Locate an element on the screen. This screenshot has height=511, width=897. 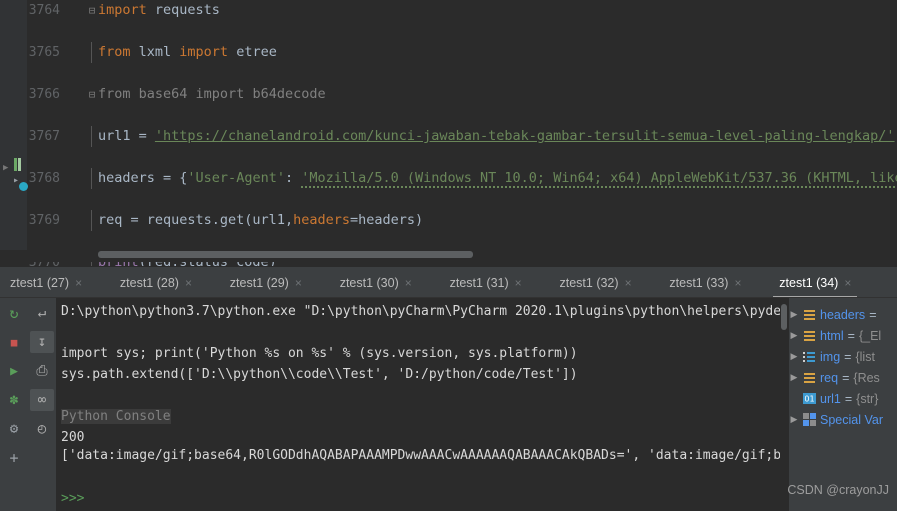
stop-icon: ■ is located at coordinates (14, 342).